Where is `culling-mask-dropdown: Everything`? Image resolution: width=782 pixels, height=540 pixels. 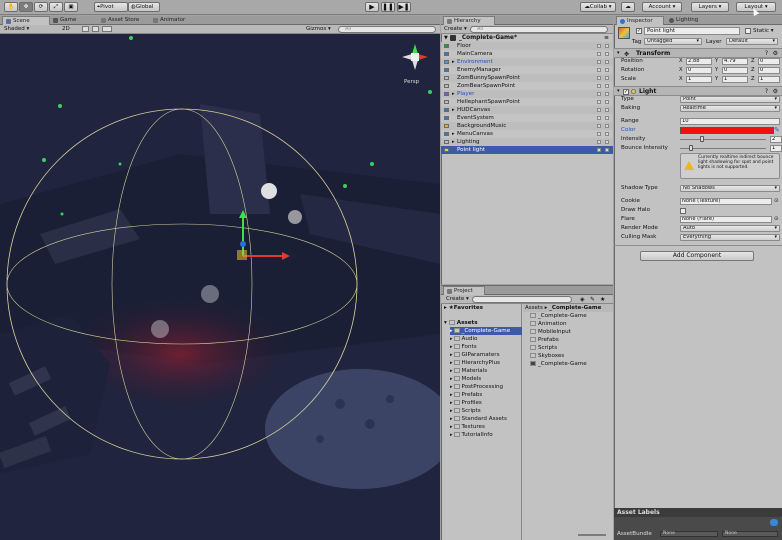 culling-mask-dropdown: Everything is located at coordinates (730, 237).